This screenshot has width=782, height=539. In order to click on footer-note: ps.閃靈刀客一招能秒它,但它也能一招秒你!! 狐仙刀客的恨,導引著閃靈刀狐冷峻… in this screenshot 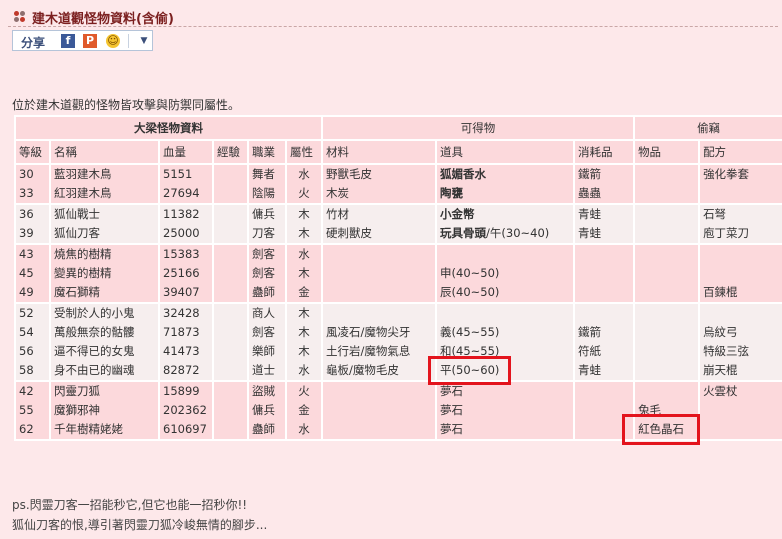, I will do `click(139, 515)`.